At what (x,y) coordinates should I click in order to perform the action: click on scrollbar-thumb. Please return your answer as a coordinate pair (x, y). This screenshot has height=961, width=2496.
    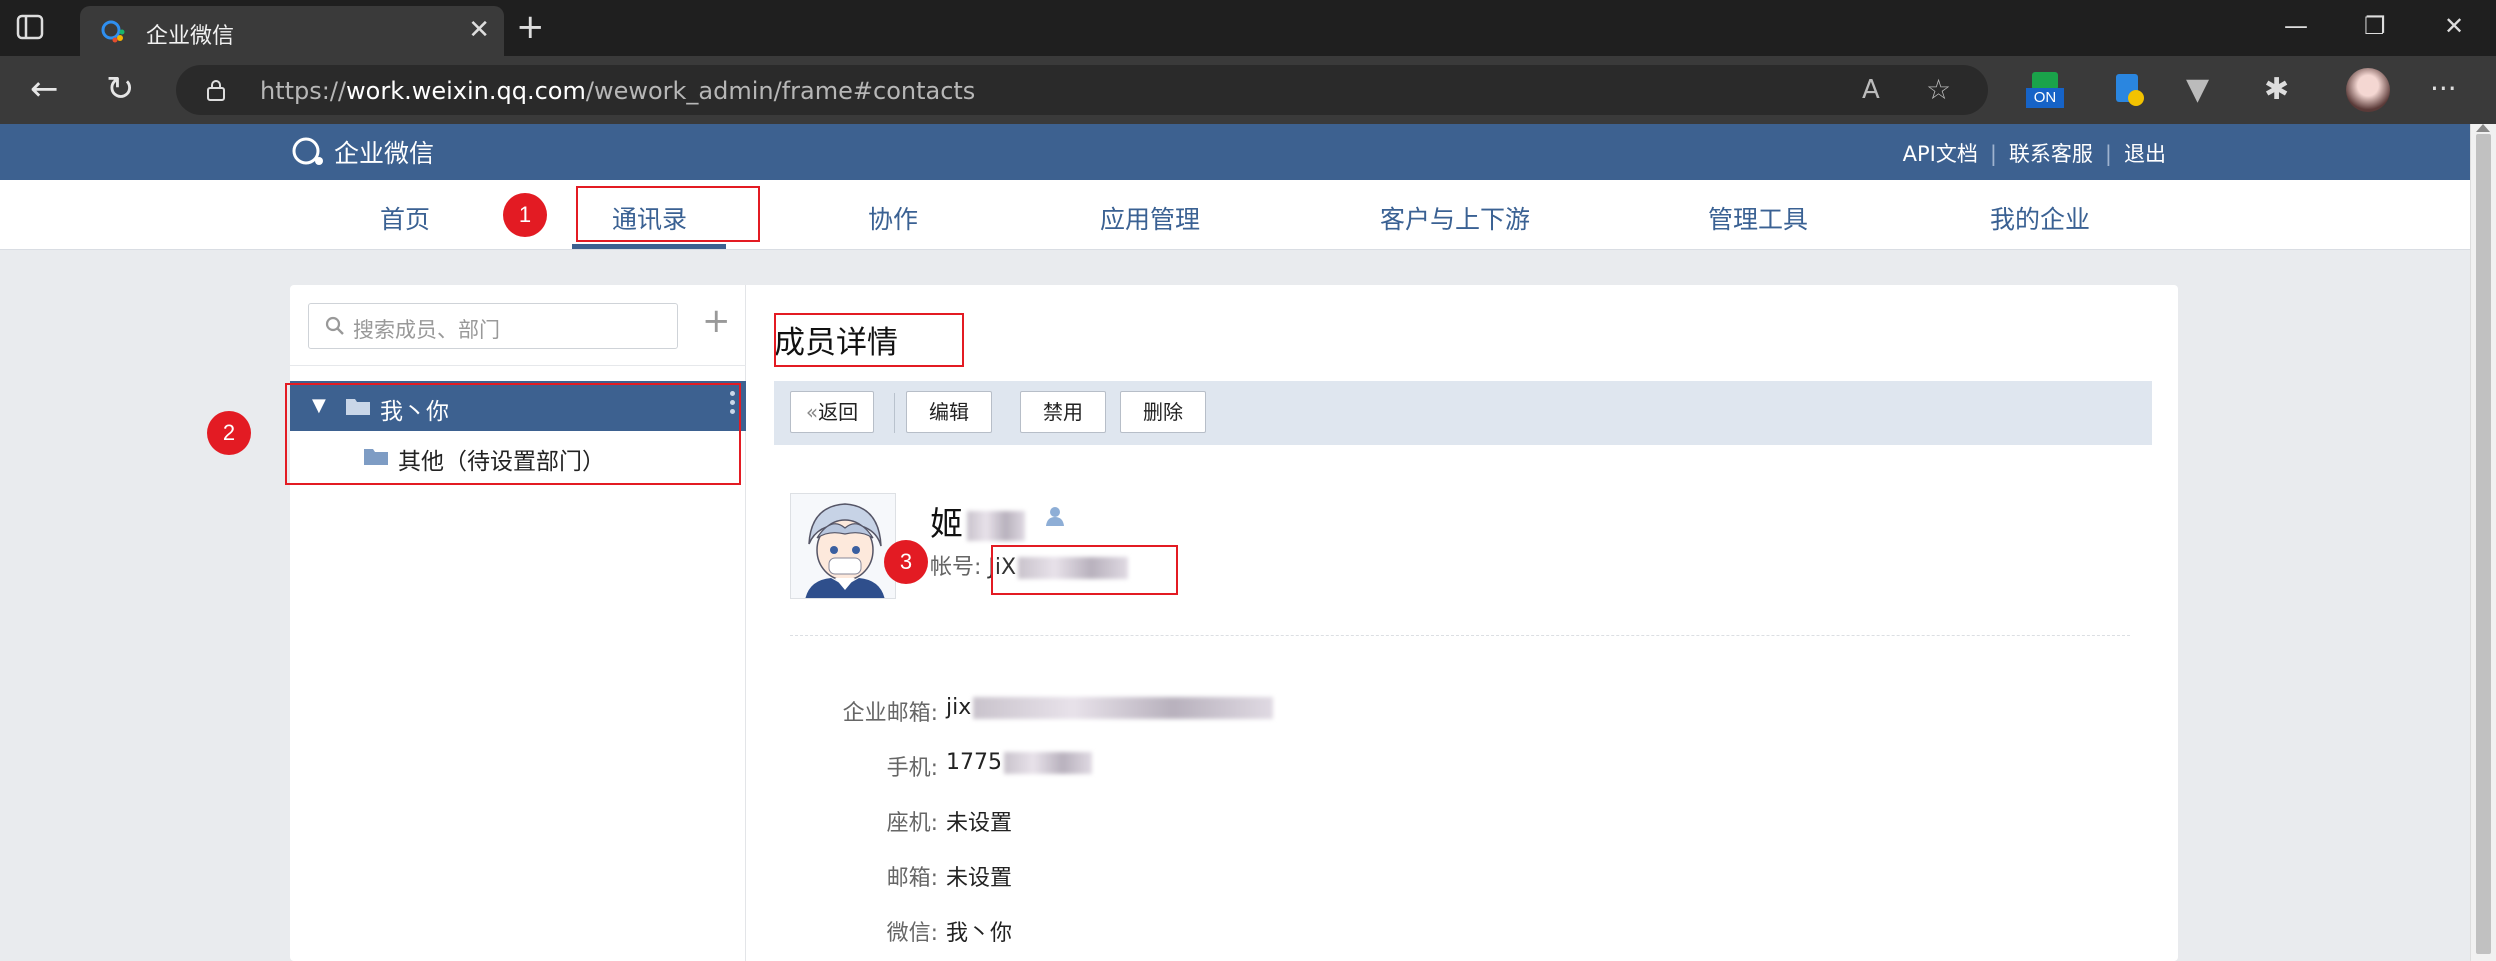
    Looking at the image, I should click on (2483, 544).